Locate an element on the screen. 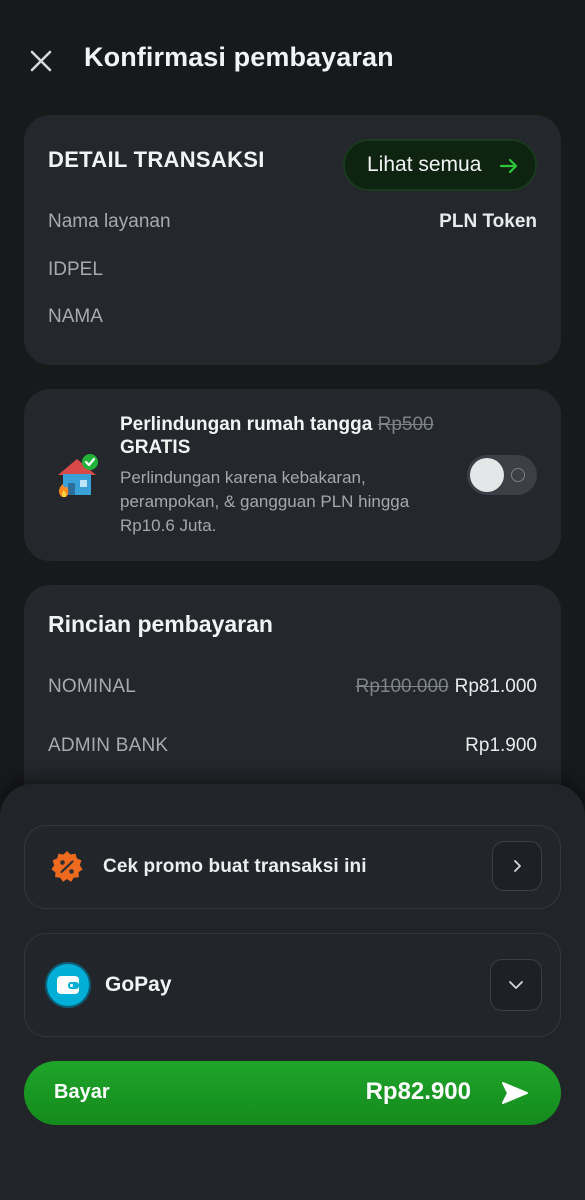 The height and width of the screenshot is (1200, 585). protection-title: Perlindungan rumah tangga Rp500 is located at coordinates (300, 425).